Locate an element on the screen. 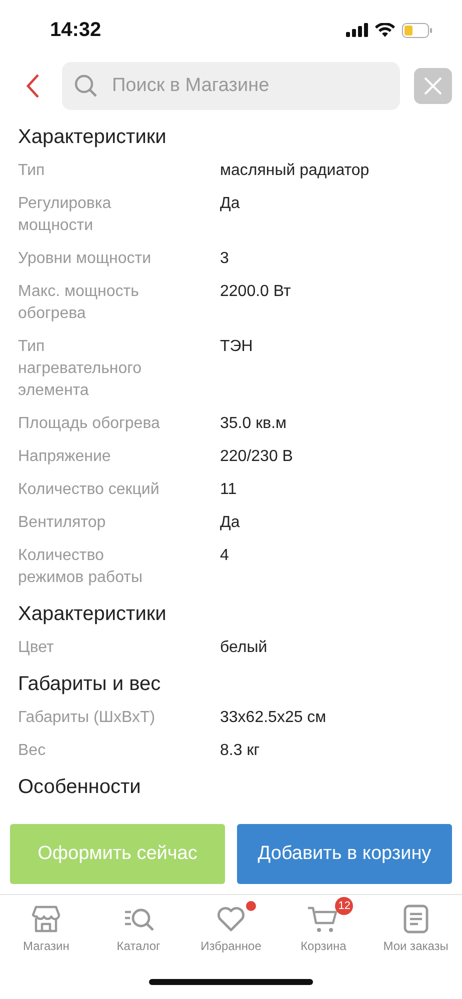 The width and height of the screenshot is (462, 999). section-title: Особенности is located at coordinates (80, 787).